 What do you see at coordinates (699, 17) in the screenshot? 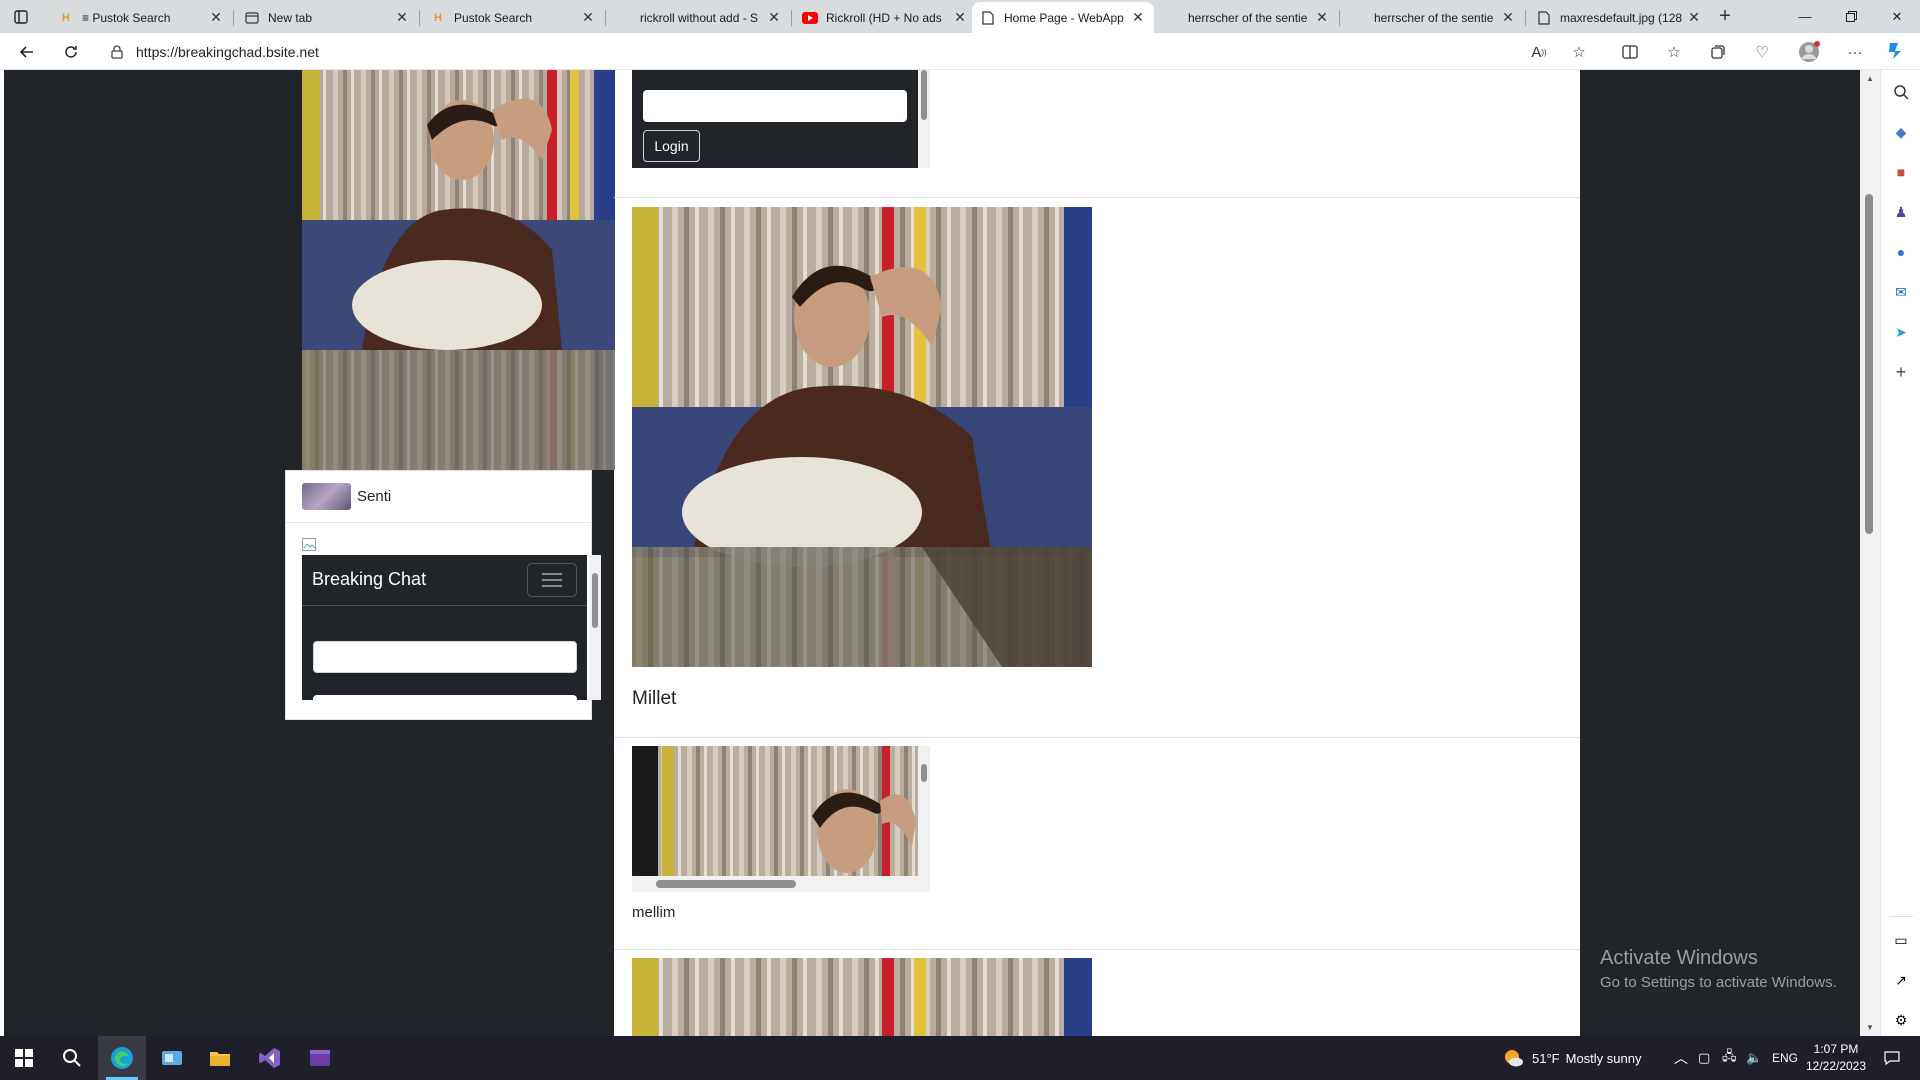
I see `tab-rickroll-search: rickroll without add - S ✕` at bounding box center [699, 17].